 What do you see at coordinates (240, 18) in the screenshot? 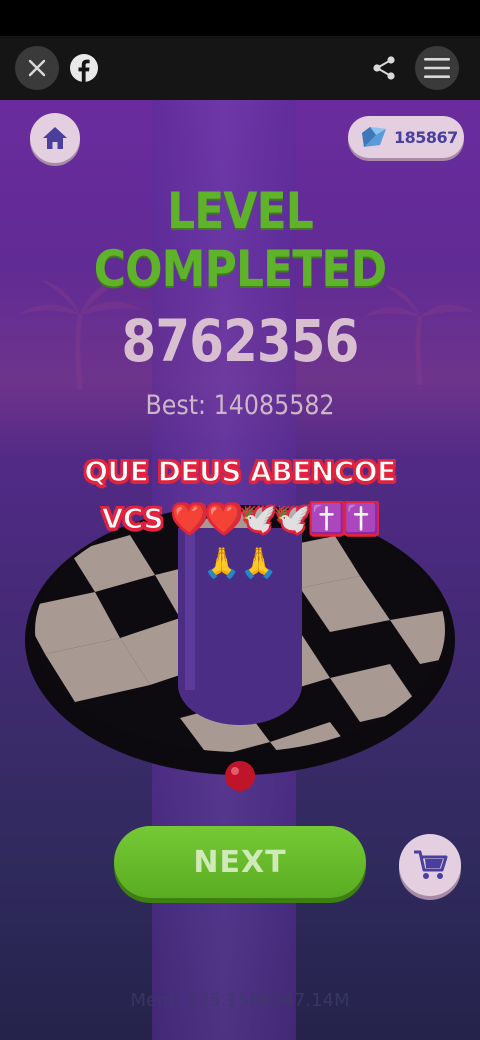
I see `status-bar` at bounding box center [240, 18].